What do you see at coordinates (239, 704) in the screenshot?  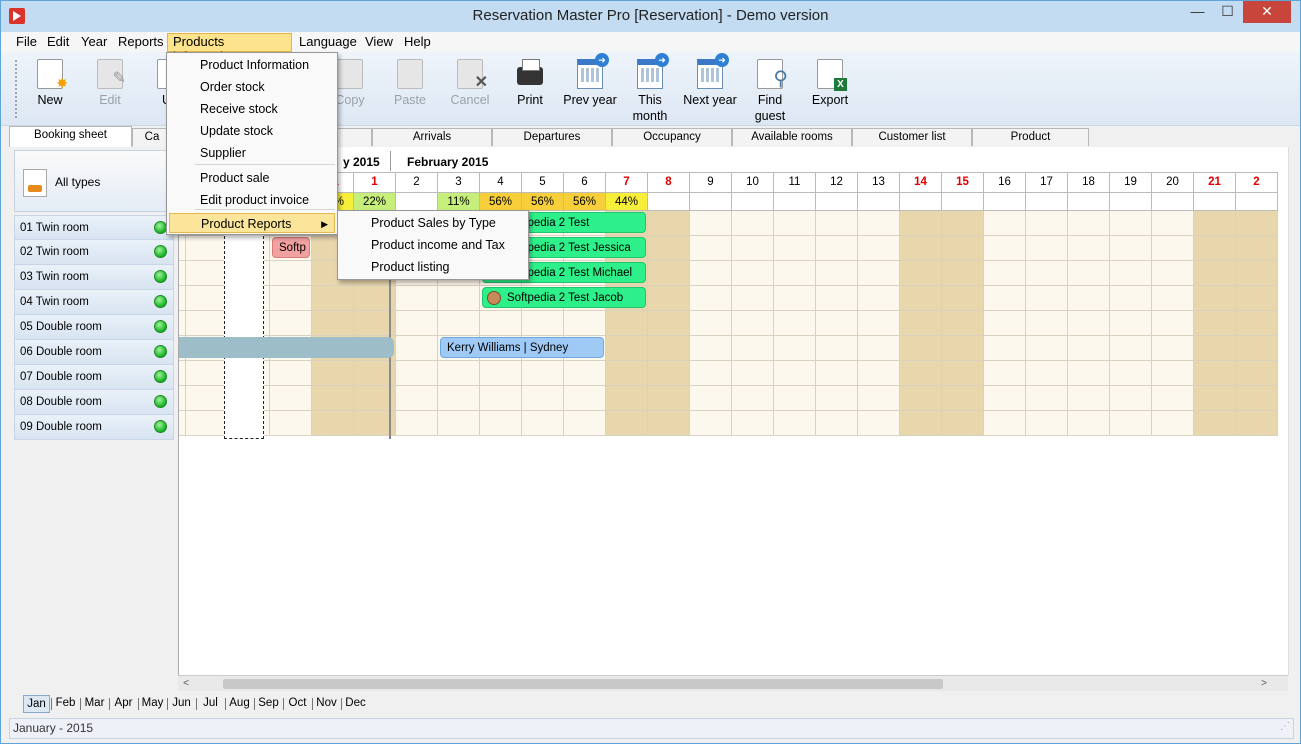 I see `month-tab-aug: Aug` at bounding box center [239, 704].